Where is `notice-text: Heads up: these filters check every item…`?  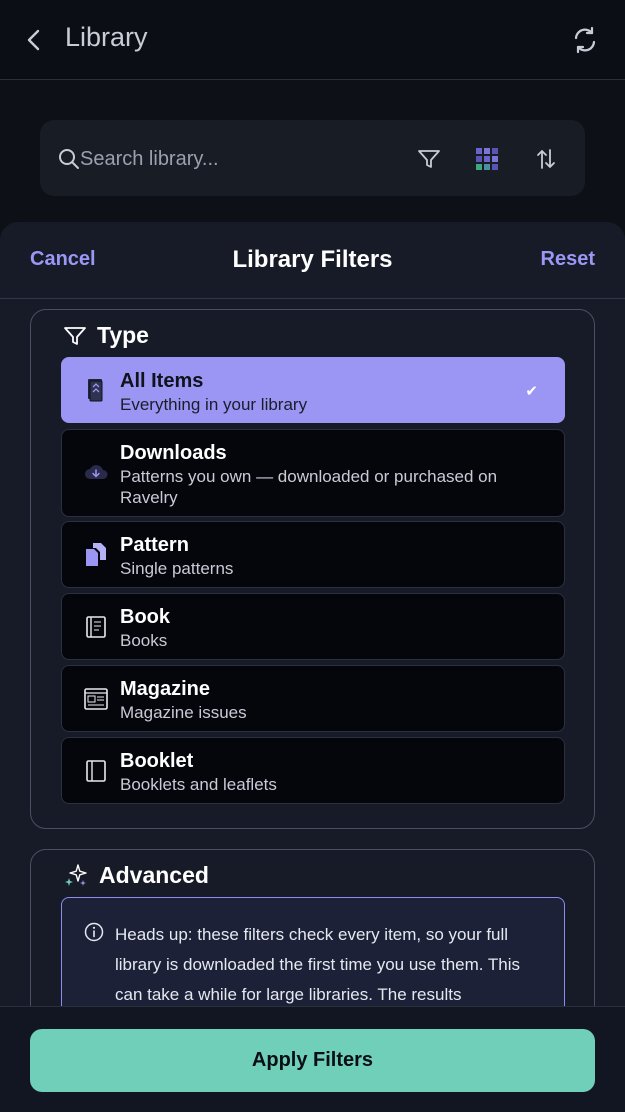 notice-text: Heads up: these filters check every item… is located at coordinates (318, 964).